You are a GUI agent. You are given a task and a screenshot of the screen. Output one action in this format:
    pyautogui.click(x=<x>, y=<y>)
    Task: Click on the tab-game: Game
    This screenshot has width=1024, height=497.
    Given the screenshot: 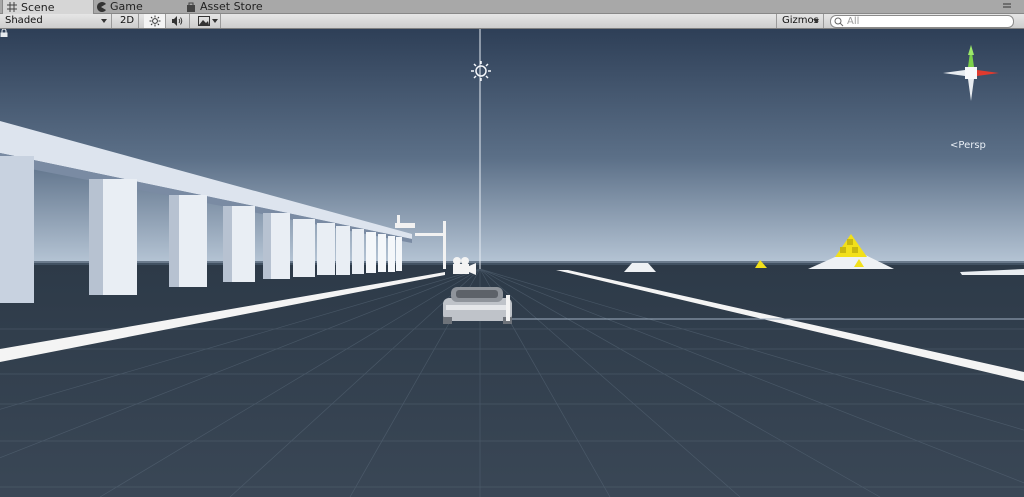 What is the action you would take?
    pyautogui.click(x=120, y=6)
    